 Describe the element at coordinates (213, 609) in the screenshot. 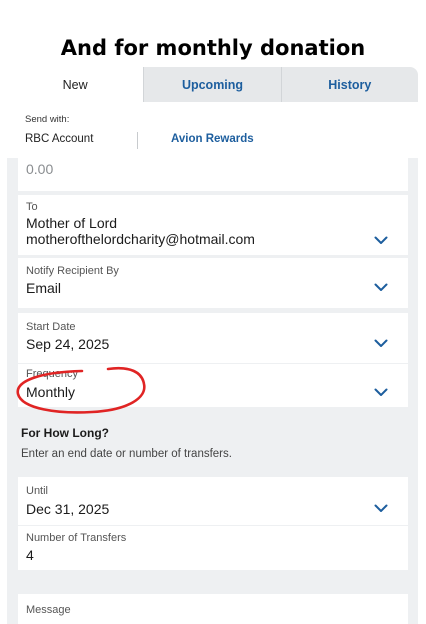

I see `message-field: Message` at that location.